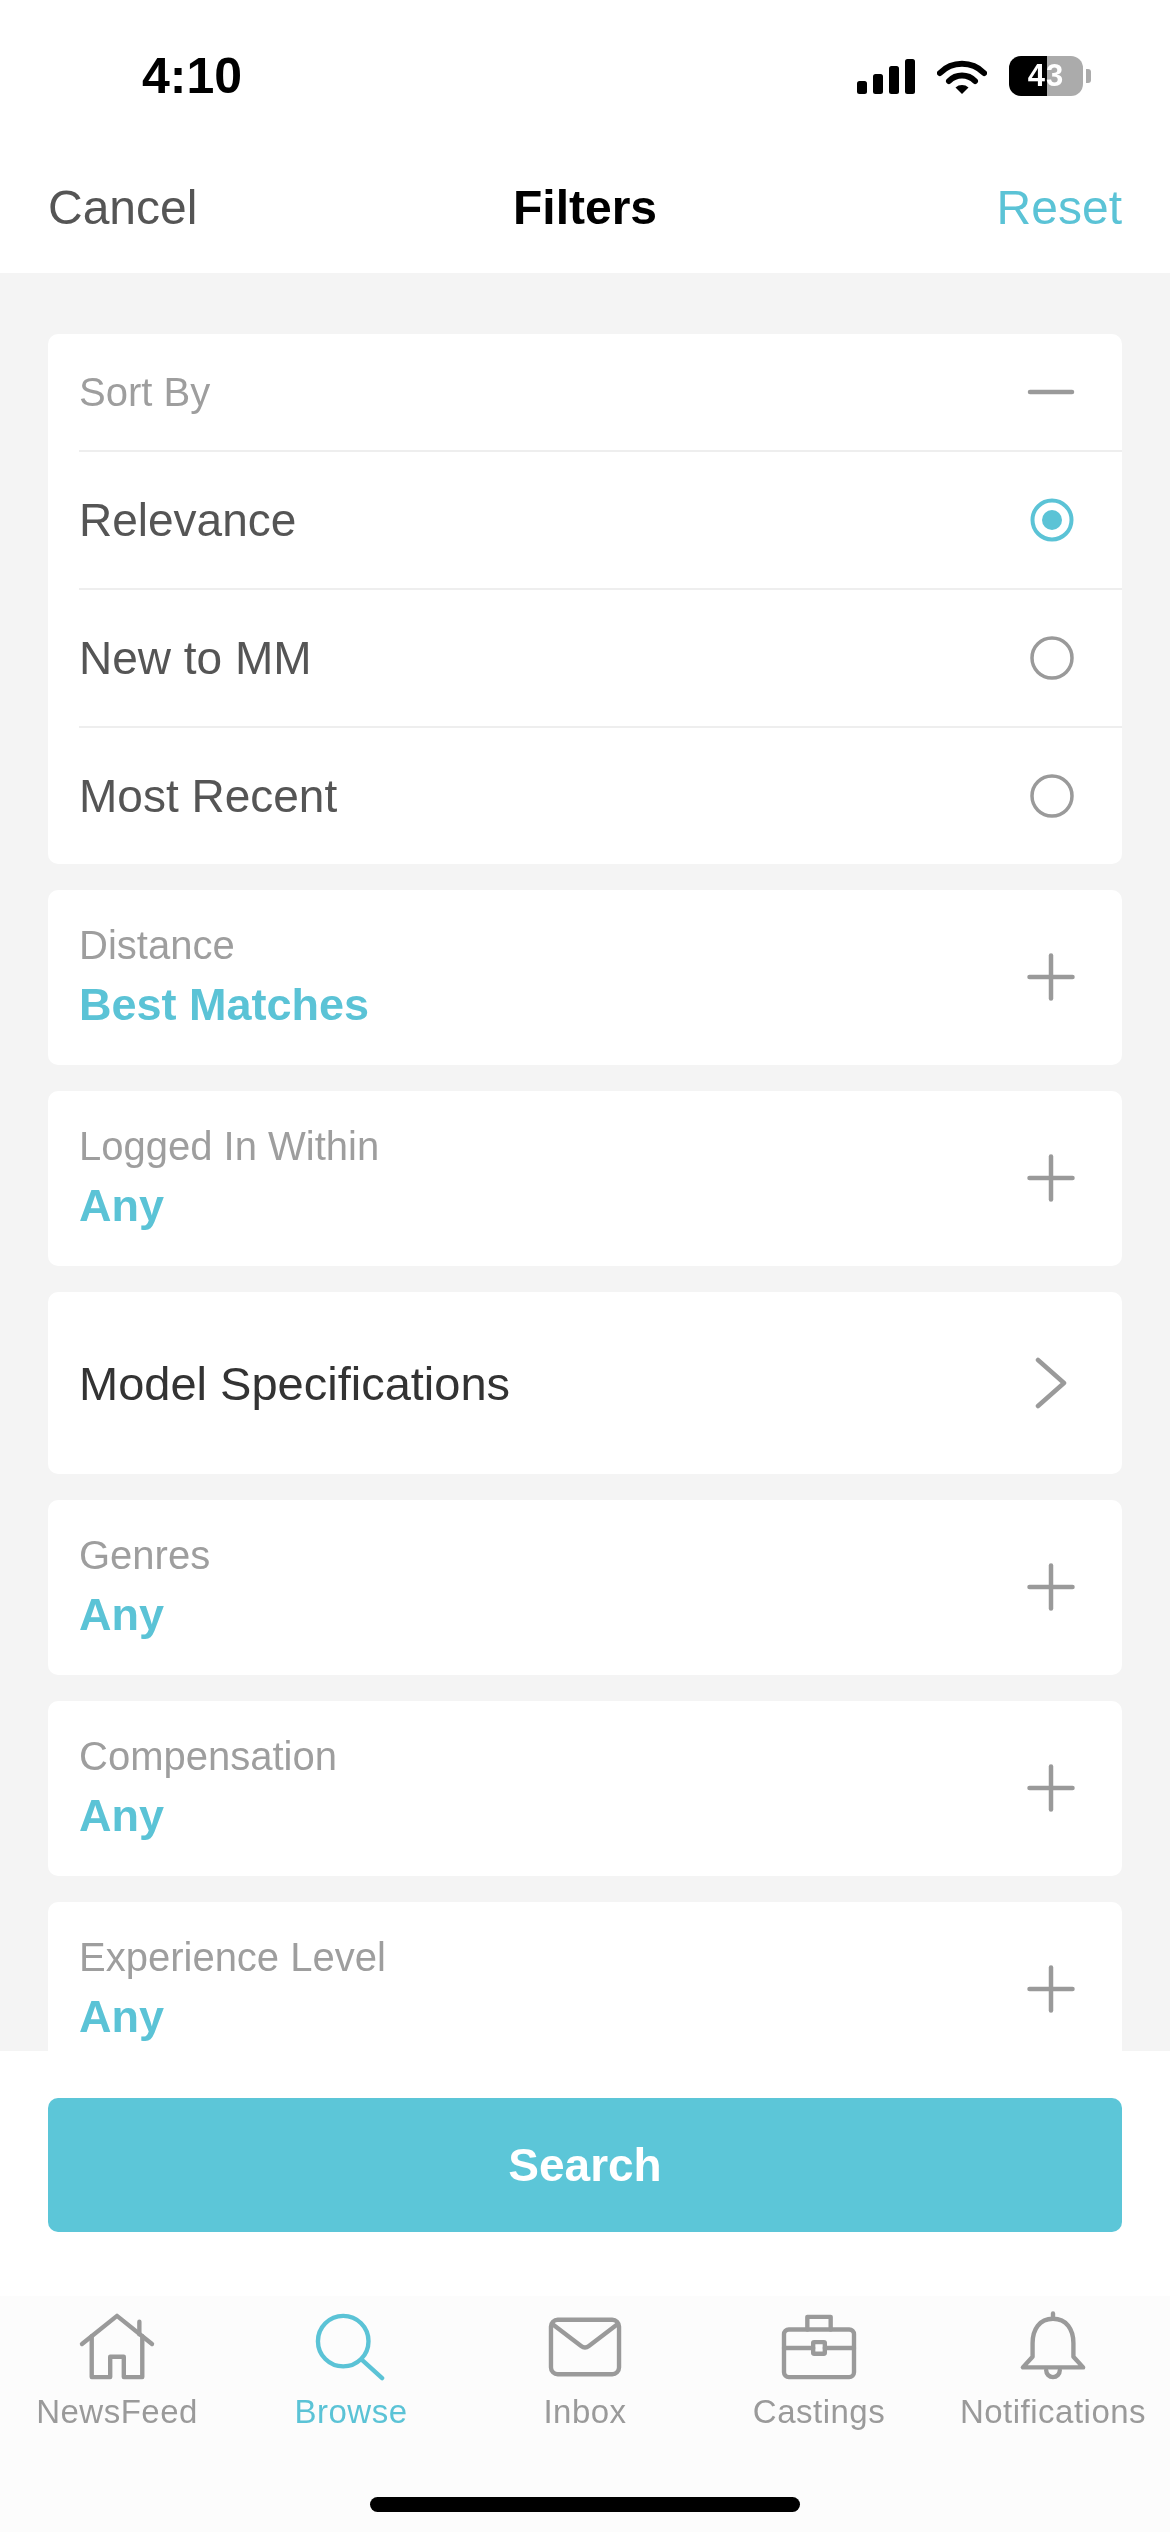 This screenshot has height=2532, width=1170. Describe the element at coordinates (232, 1957) in the screenshot. I see `filter-label: Experience Level` at that location.